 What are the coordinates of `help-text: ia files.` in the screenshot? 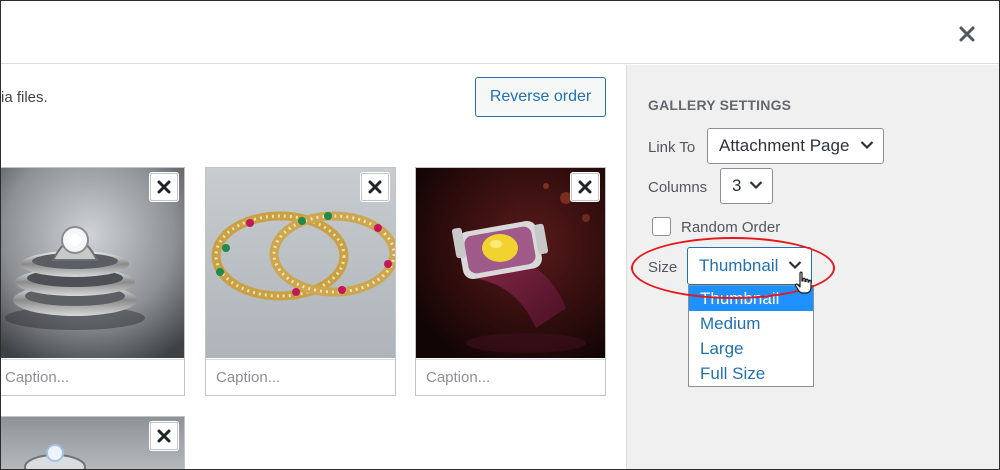 It's located at (24, 97).